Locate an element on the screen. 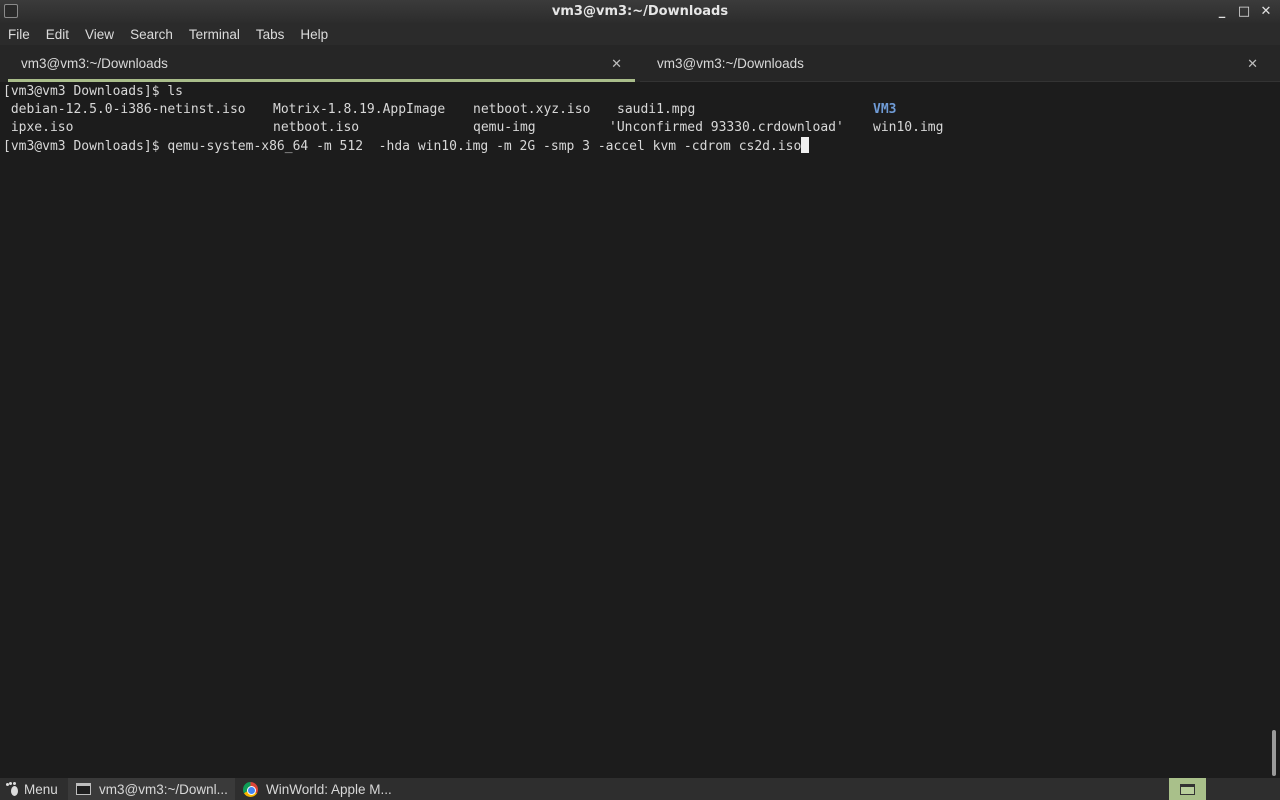 The height and width of the screenshot is (800, 1280). title-bar: vm3@vm3:~/Downloads _ □ ✕ is located at coordinates (640, 11).